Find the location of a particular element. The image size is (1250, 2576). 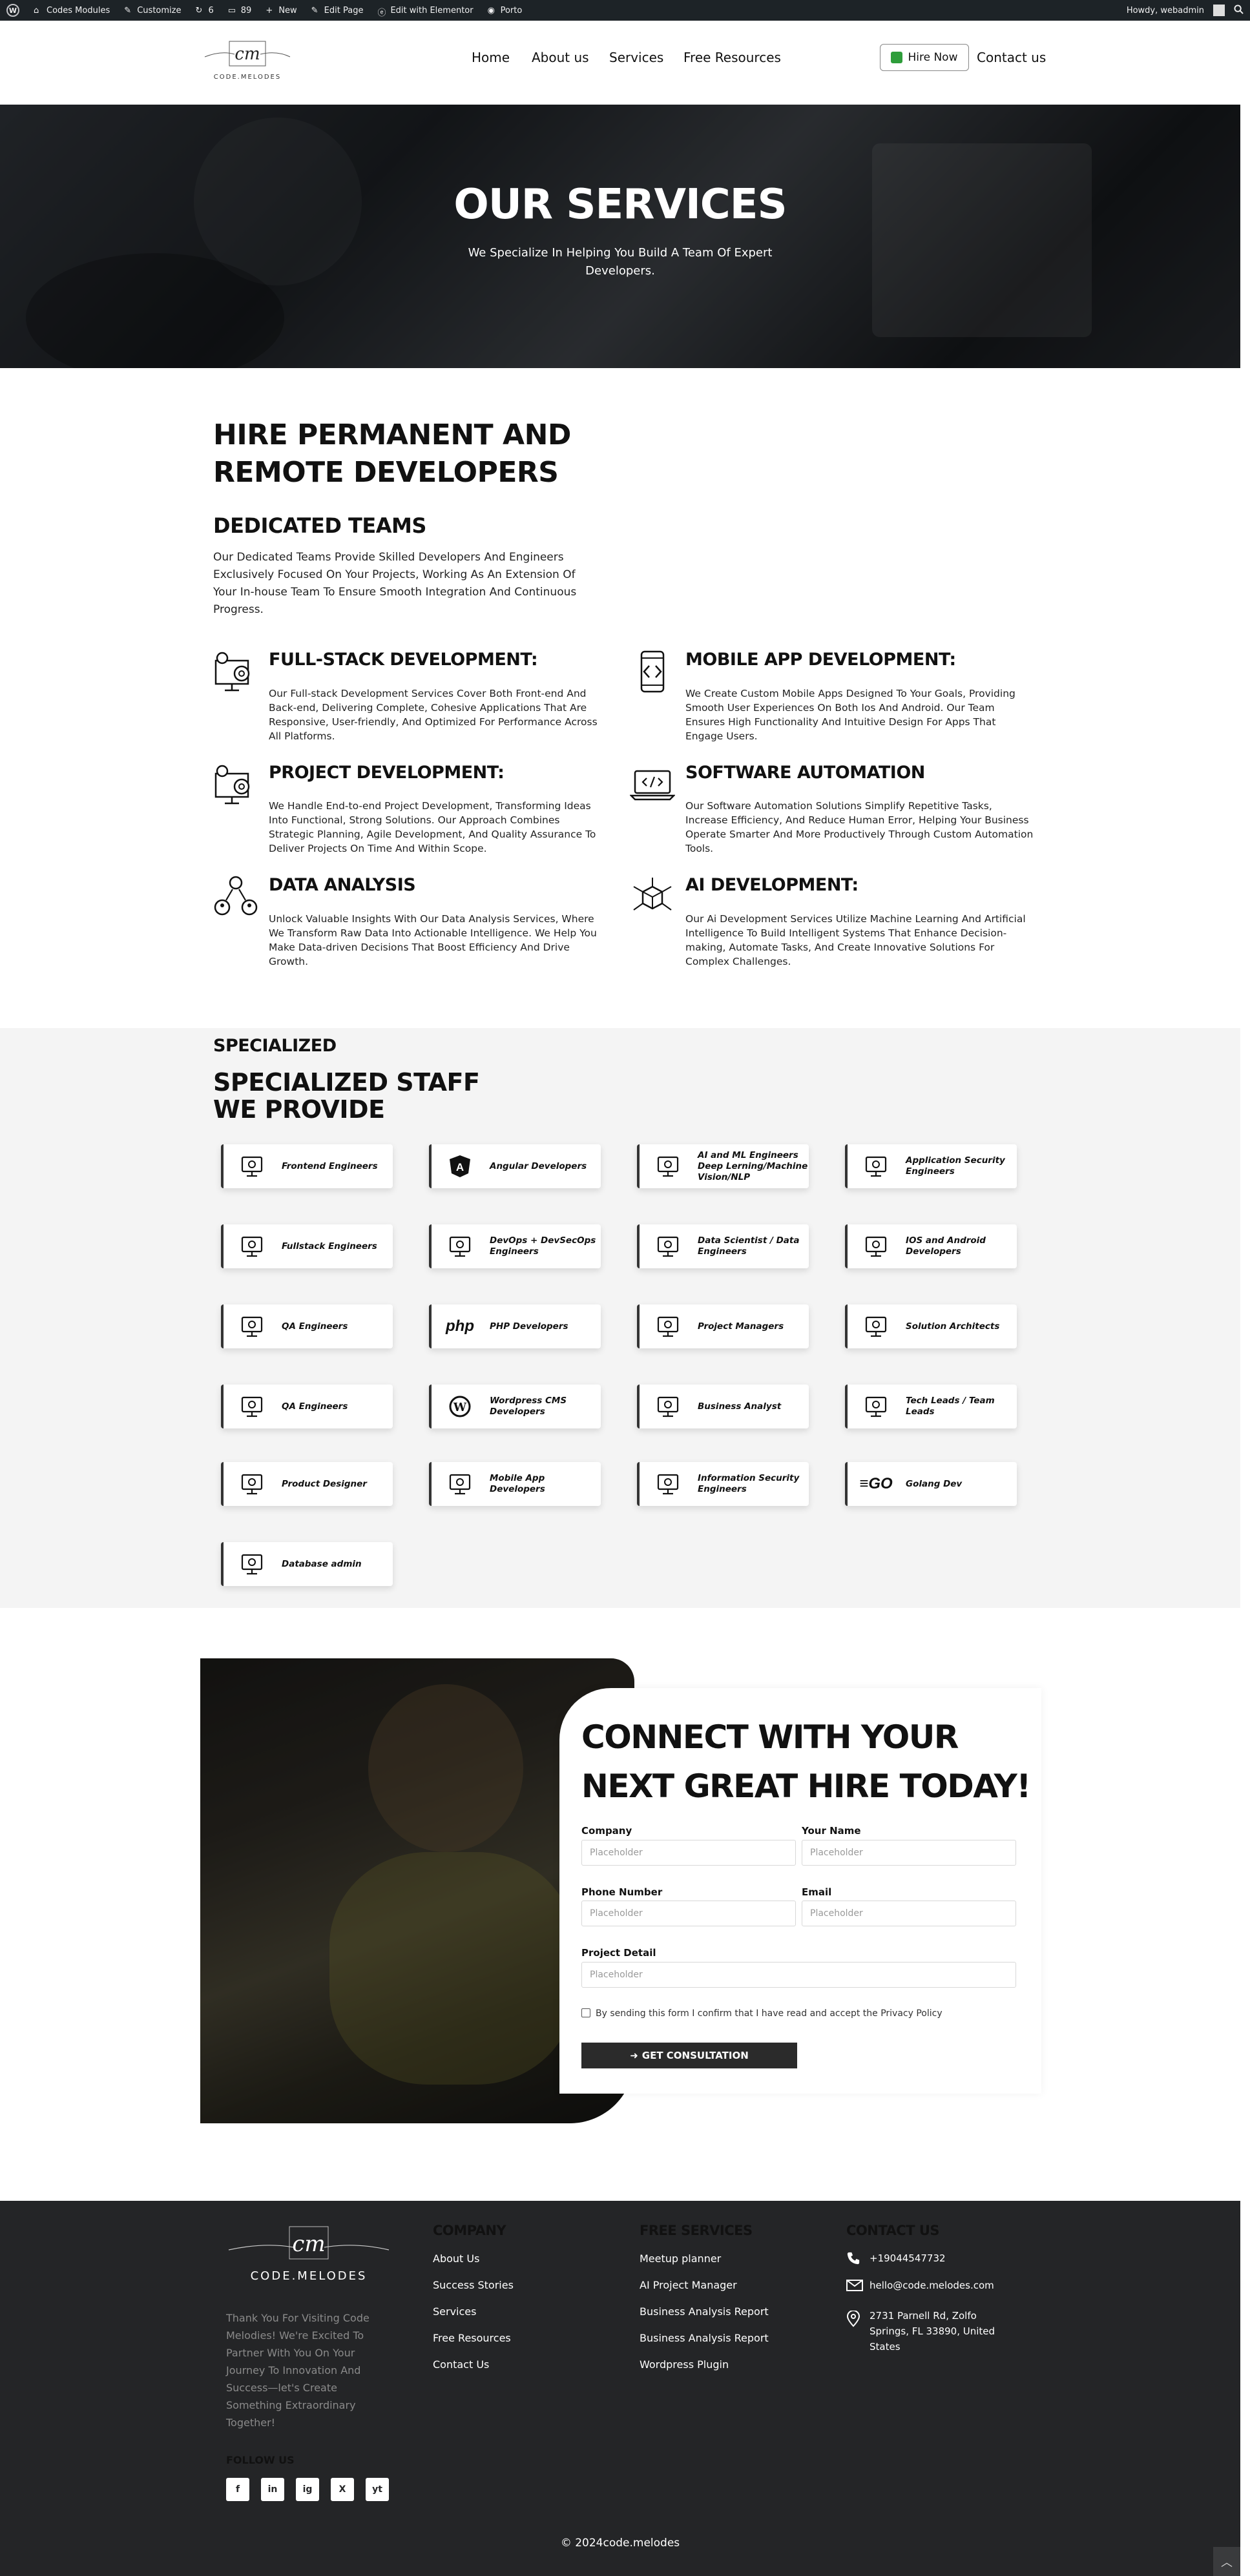

team-lead-icon is located at coordinates (876, 1406).